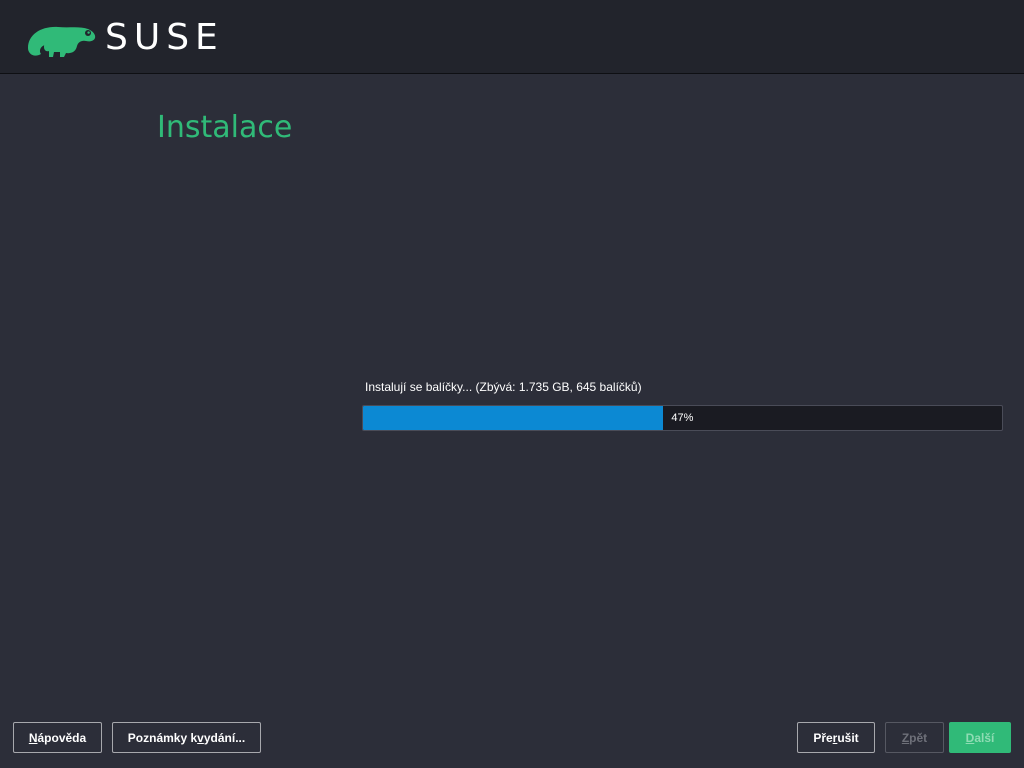 The height and width of the screenshot is (768, 1024). Describe the element at coordinates (823, 737) in the screenshot. I see `abort-button-prefix: Pře` at that location.